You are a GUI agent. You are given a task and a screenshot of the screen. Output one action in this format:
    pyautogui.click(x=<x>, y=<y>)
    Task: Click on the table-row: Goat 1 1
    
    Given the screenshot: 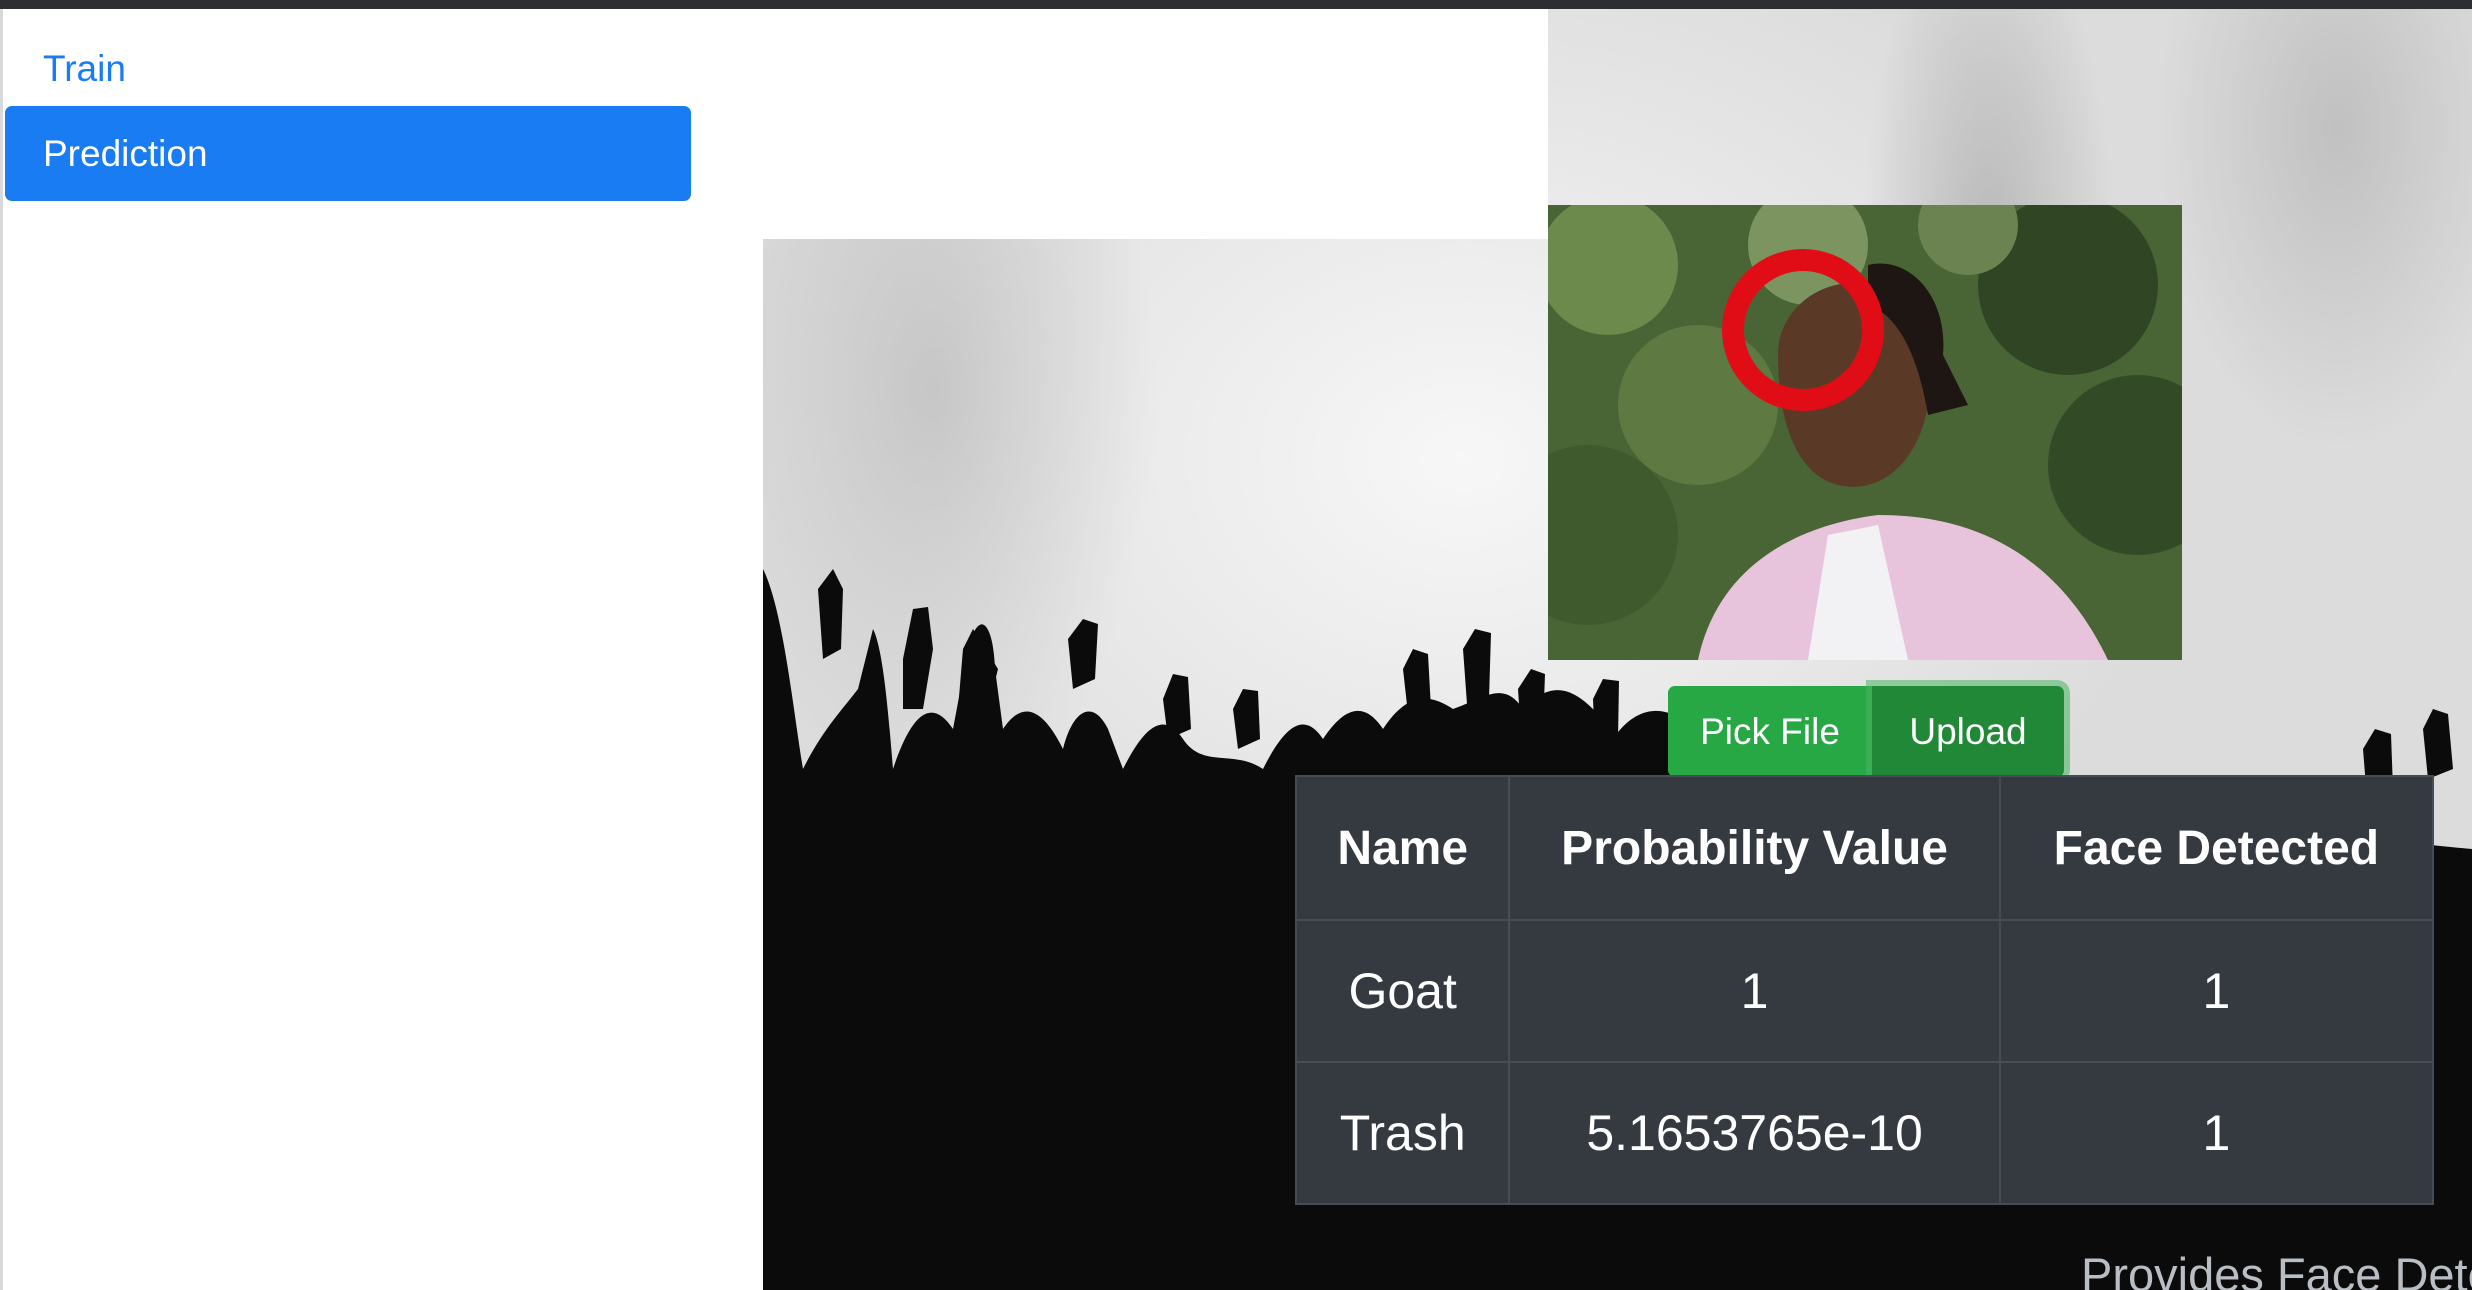 What is the action you would take?
    pyautogui.click(x=1864, y=991)
    